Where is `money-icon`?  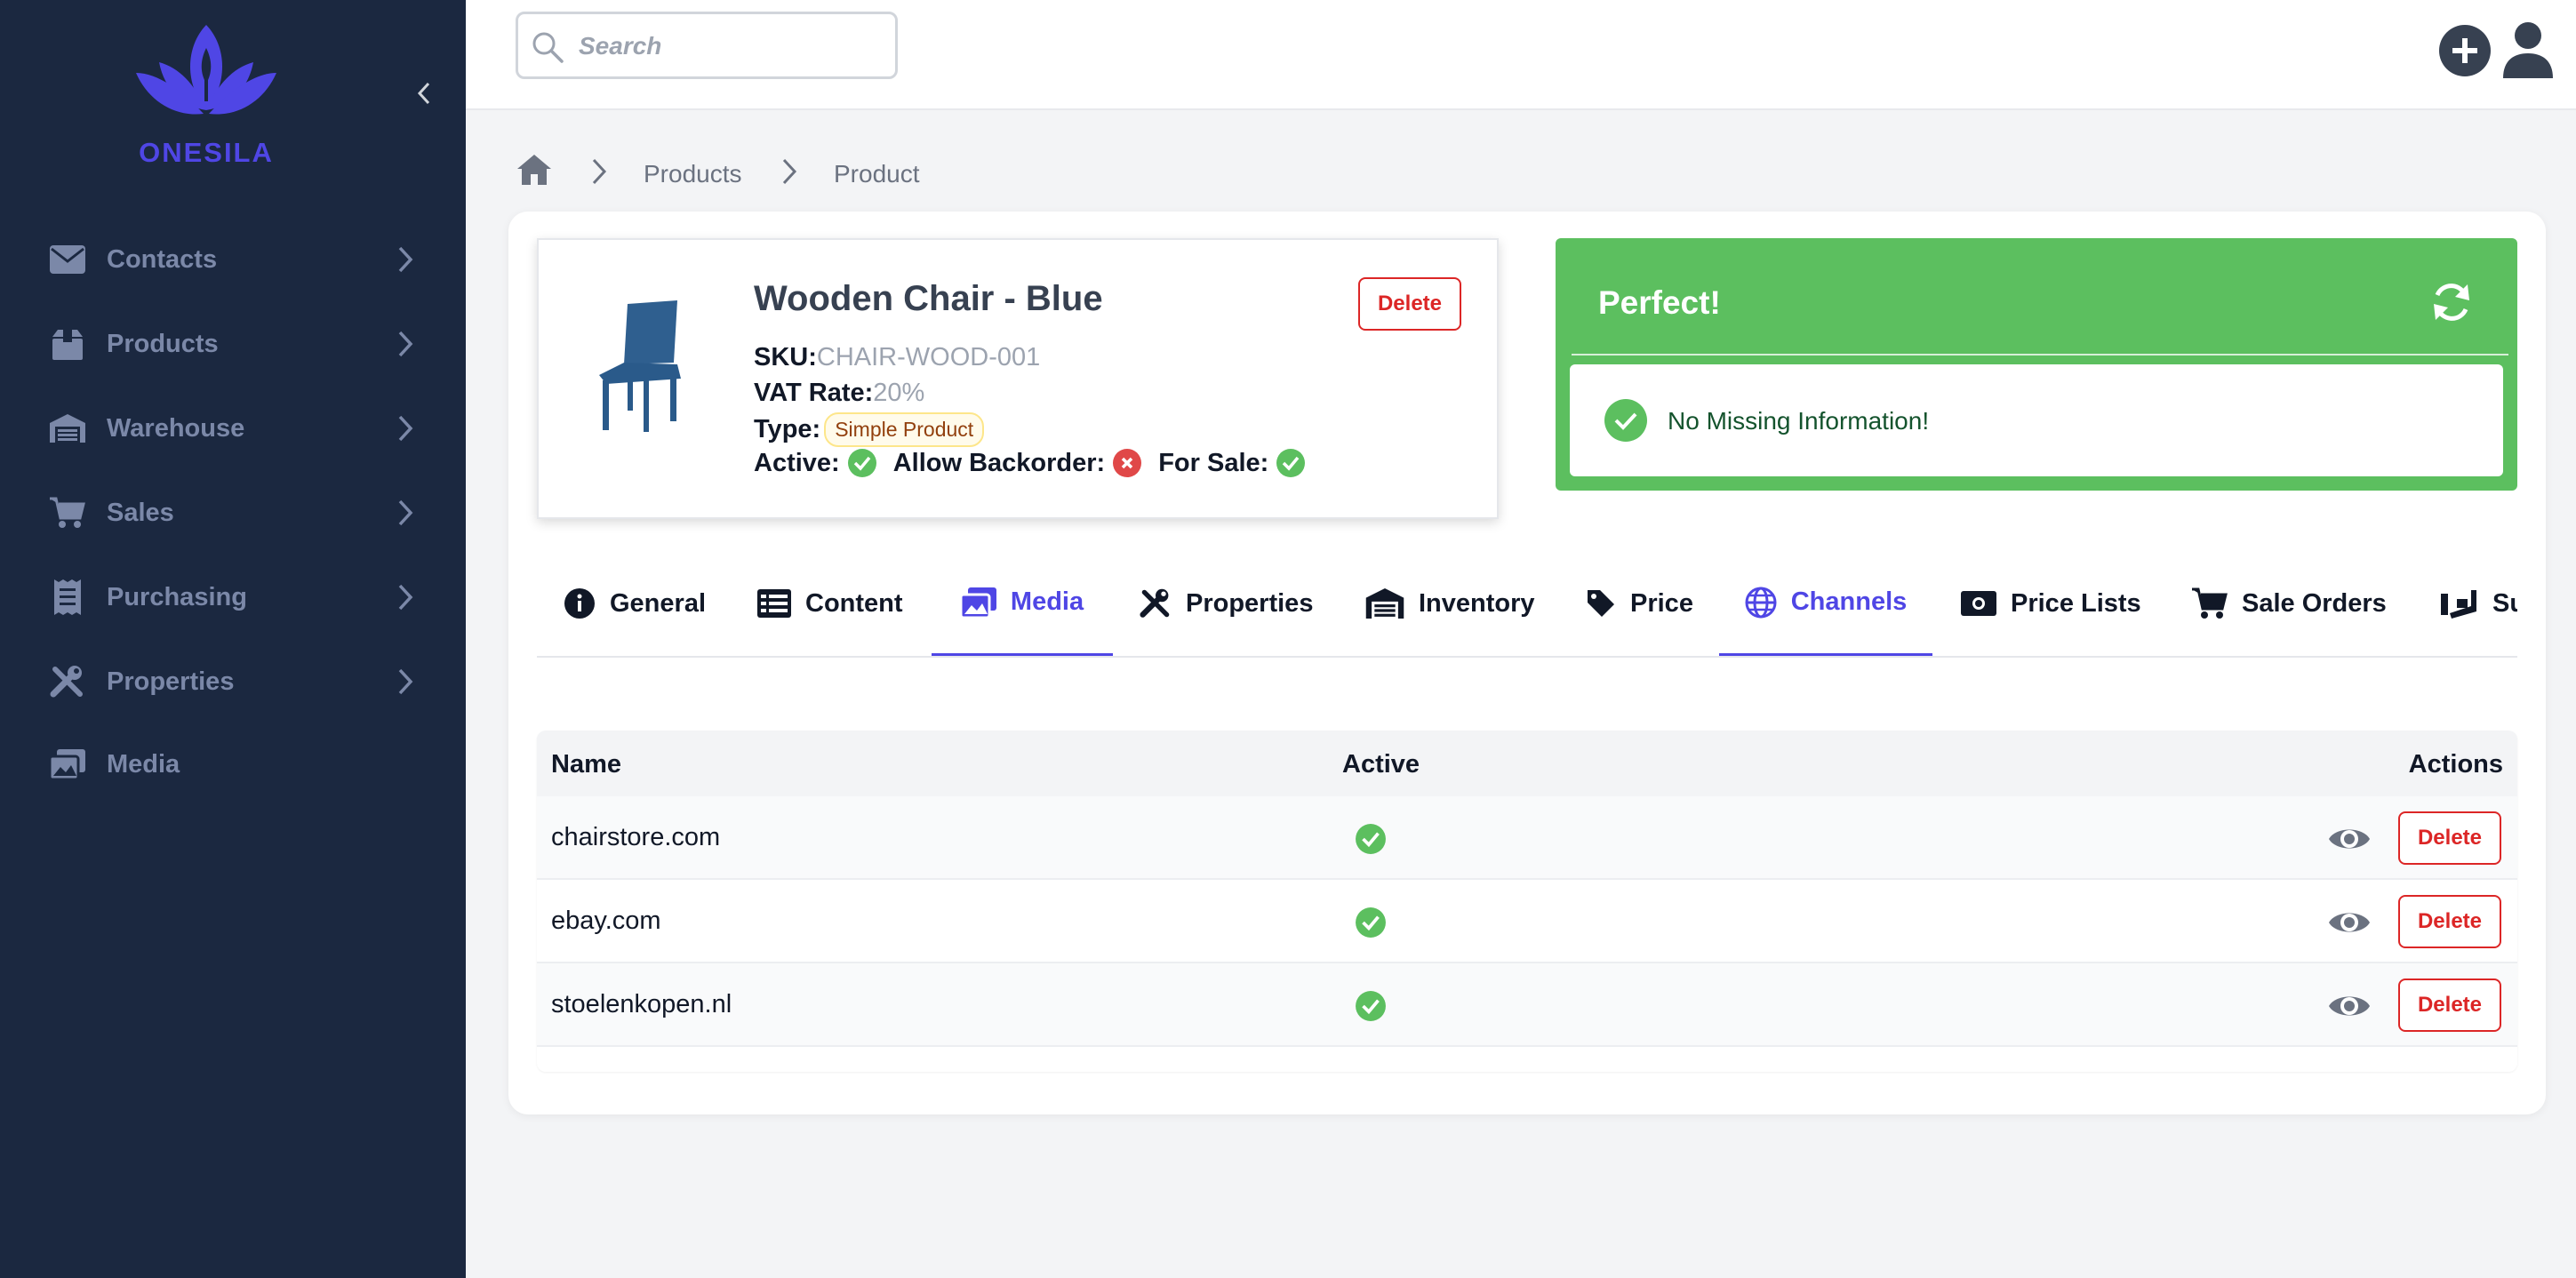 money-icon is located at coordinates (1978, 603).